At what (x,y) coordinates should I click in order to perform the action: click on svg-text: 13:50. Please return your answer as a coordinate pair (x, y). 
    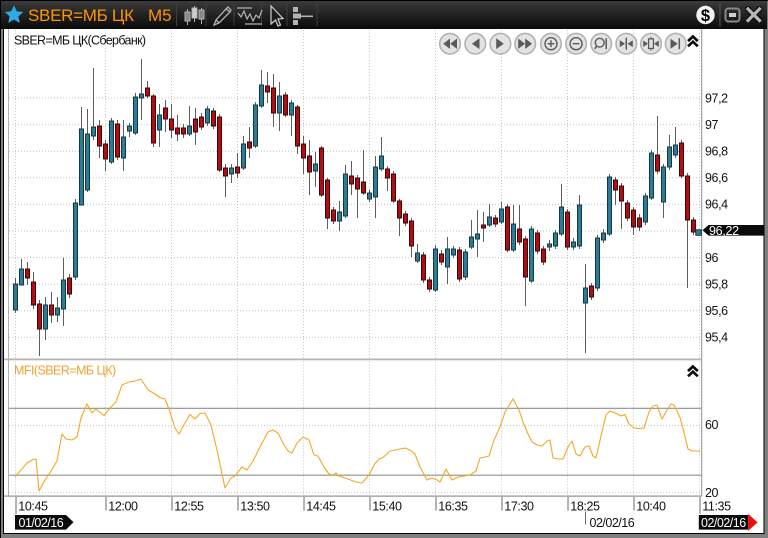
    Looking at the image, I should click on (255, 506).